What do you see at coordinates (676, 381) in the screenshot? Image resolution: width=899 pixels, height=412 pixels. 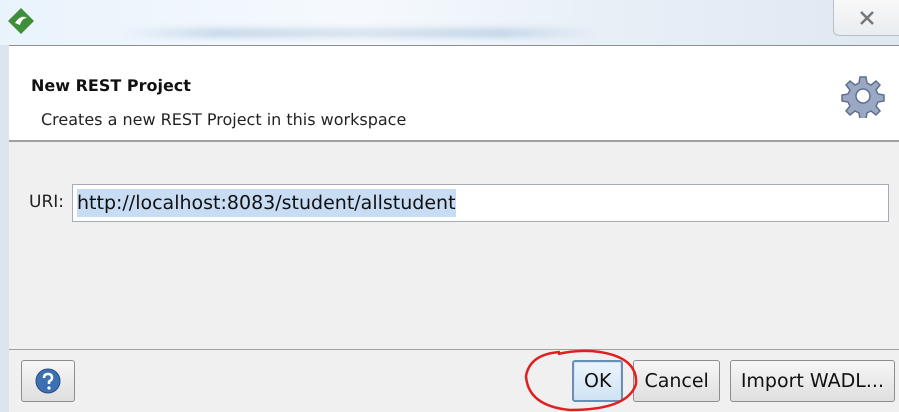 I see `dialog-button: Cancel` at bounding box center [676, 381].